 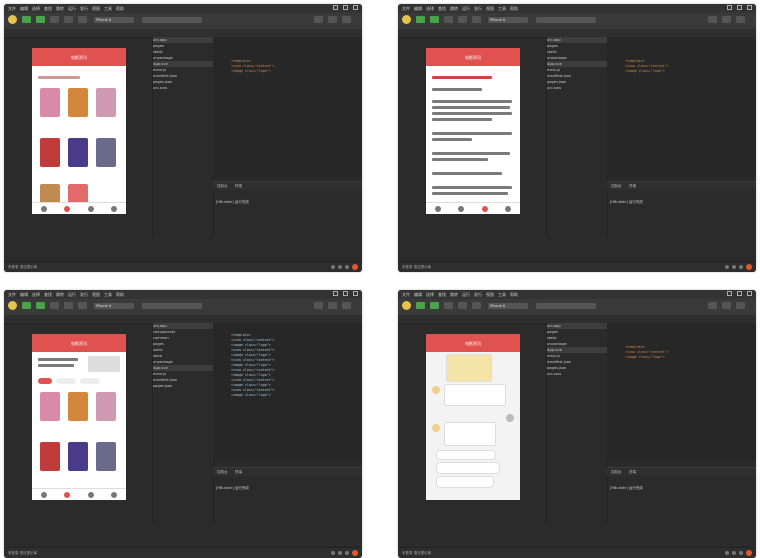 What do you see at coordinates (90, 381) in the screenshot?
I see `category-chip` at bounding box center [90, 381].